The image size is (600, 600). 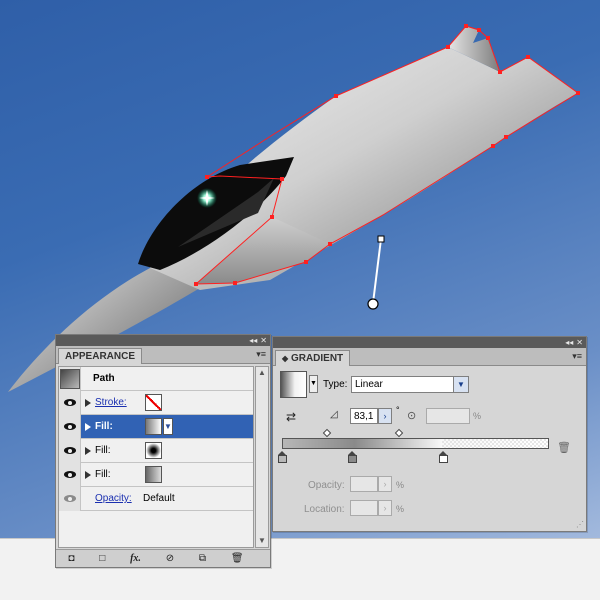 I want to click on gradient-titlebar: ◂◂ ✕, so click(x=429, y=342).